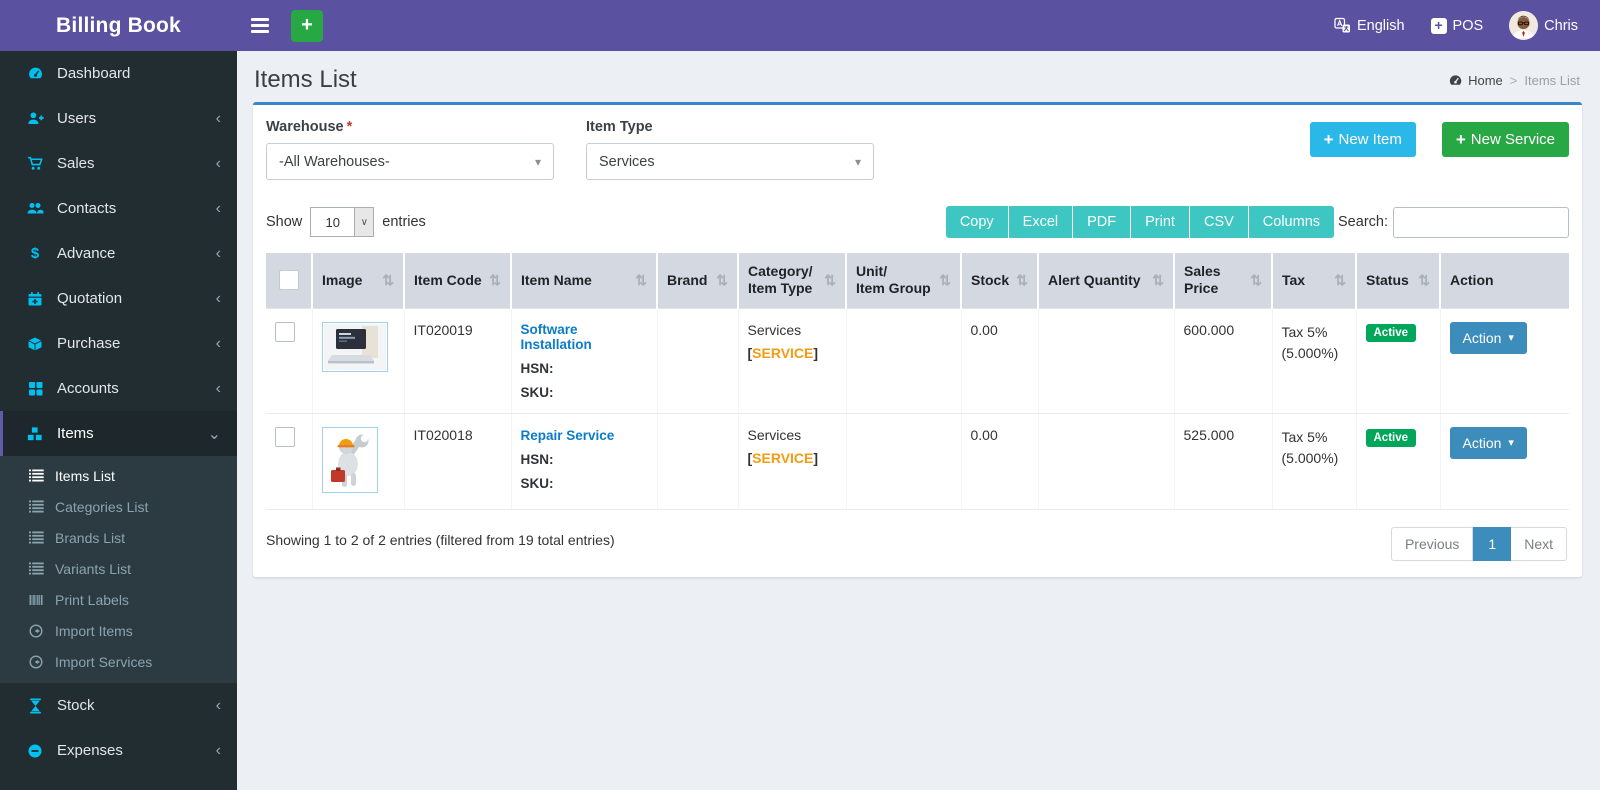 This screenshot has width=1600, height=790. What do you see at coordinates (1328, 139) in the screenshot?
I see `plus-icon: +` at bounding box center [1328, 139].